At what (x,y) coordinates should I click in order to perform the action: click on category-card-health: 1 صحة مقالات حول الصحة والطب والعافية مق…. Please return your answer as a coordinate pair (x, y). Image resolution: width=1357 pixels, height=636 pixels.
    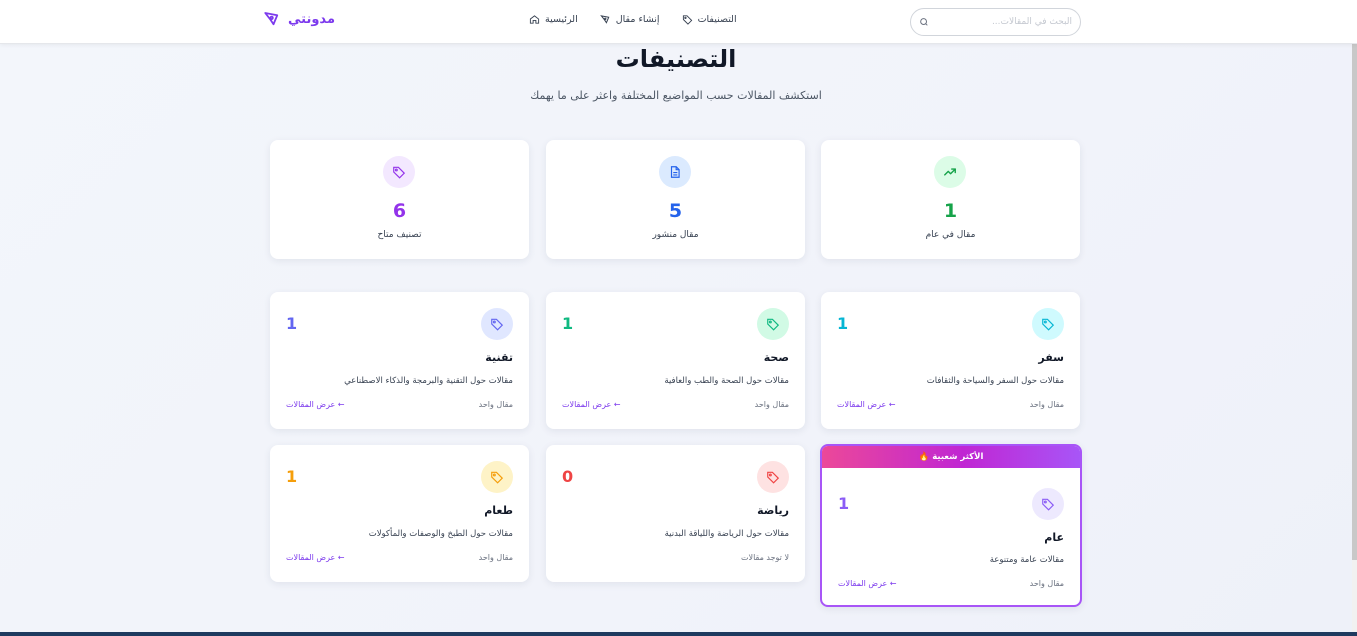
    Looking at the image, I should click on (675, 360).